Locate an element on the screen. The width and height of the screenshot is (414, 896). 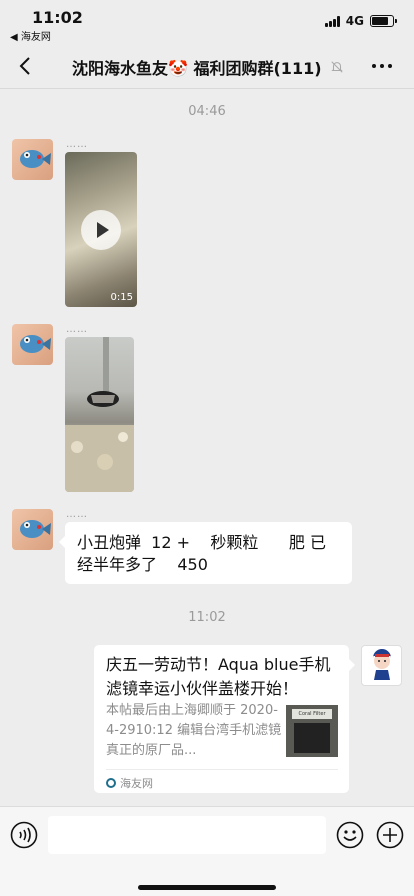
status-time: 11:02 is located at coordinates (57, 17).